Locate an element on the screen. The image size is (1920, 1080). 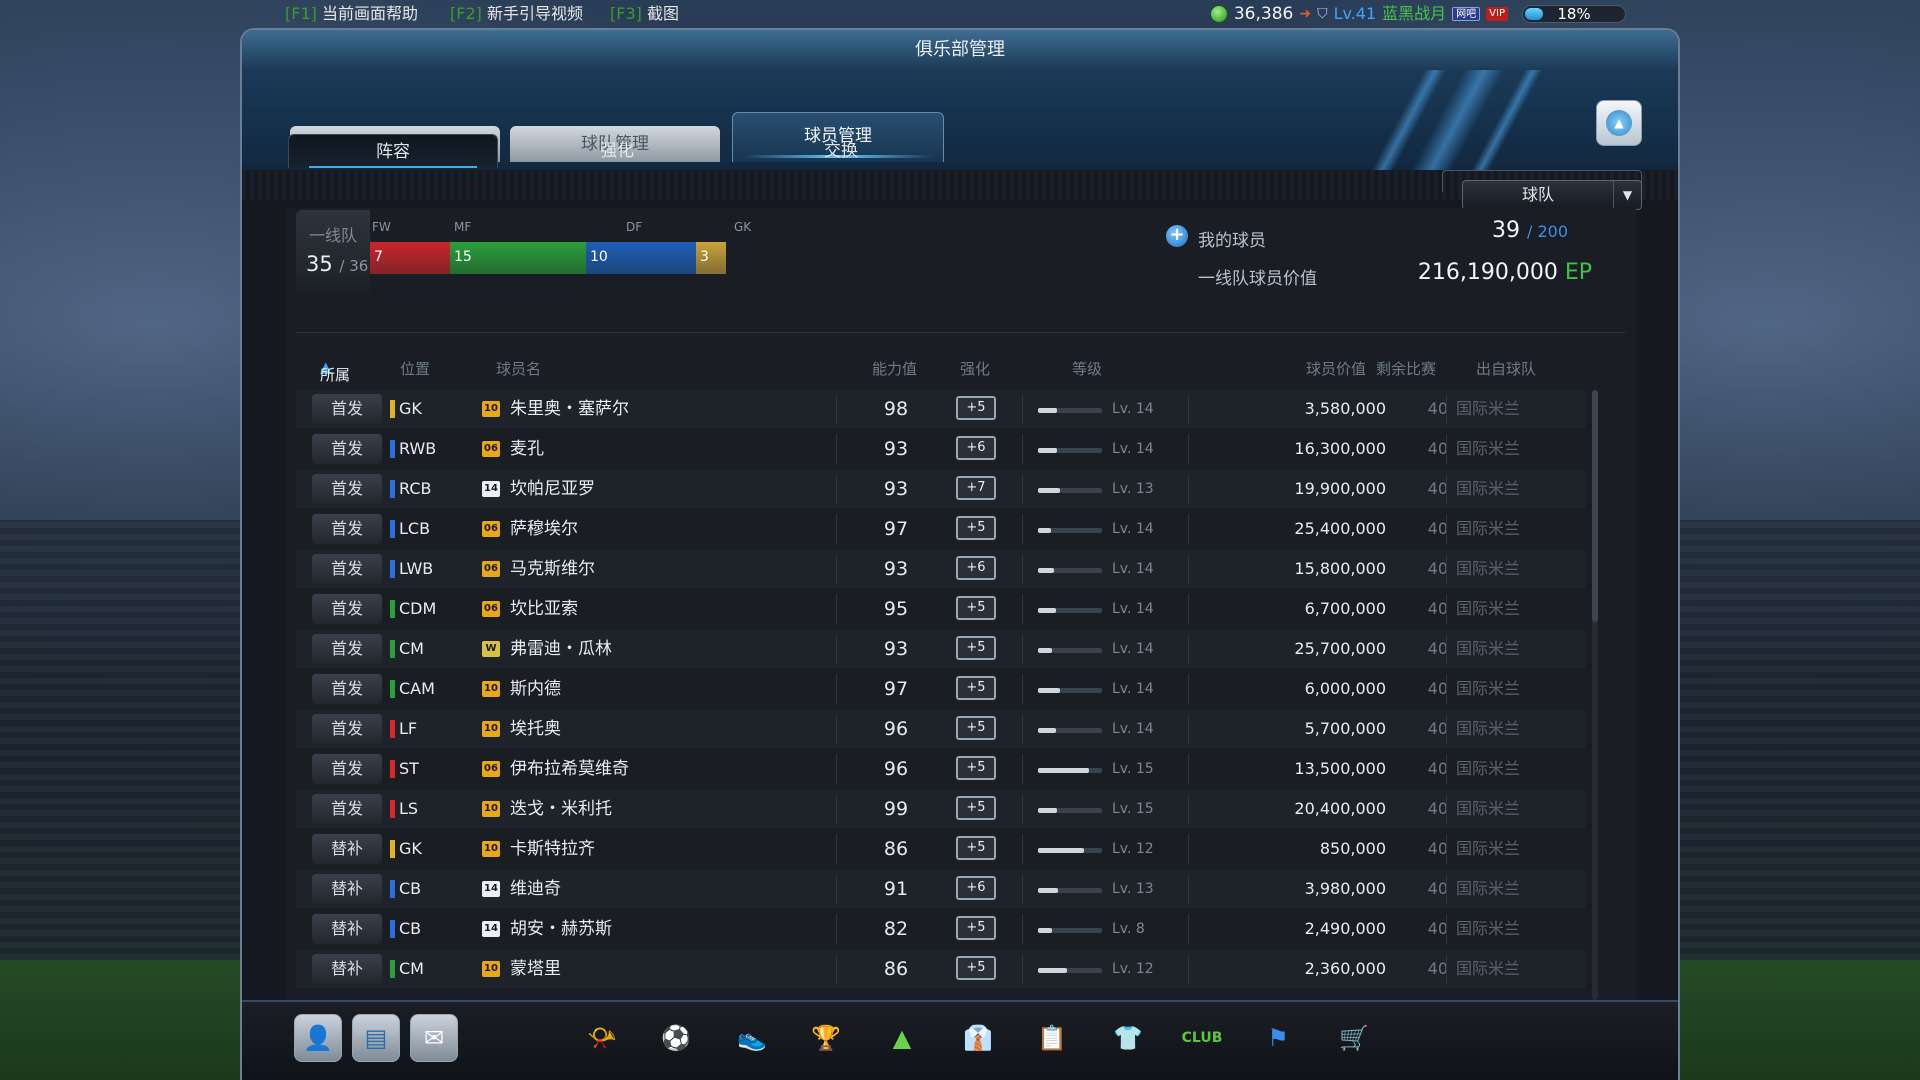
league-icon: ⚑ is located at coordinates (1278, 1038).